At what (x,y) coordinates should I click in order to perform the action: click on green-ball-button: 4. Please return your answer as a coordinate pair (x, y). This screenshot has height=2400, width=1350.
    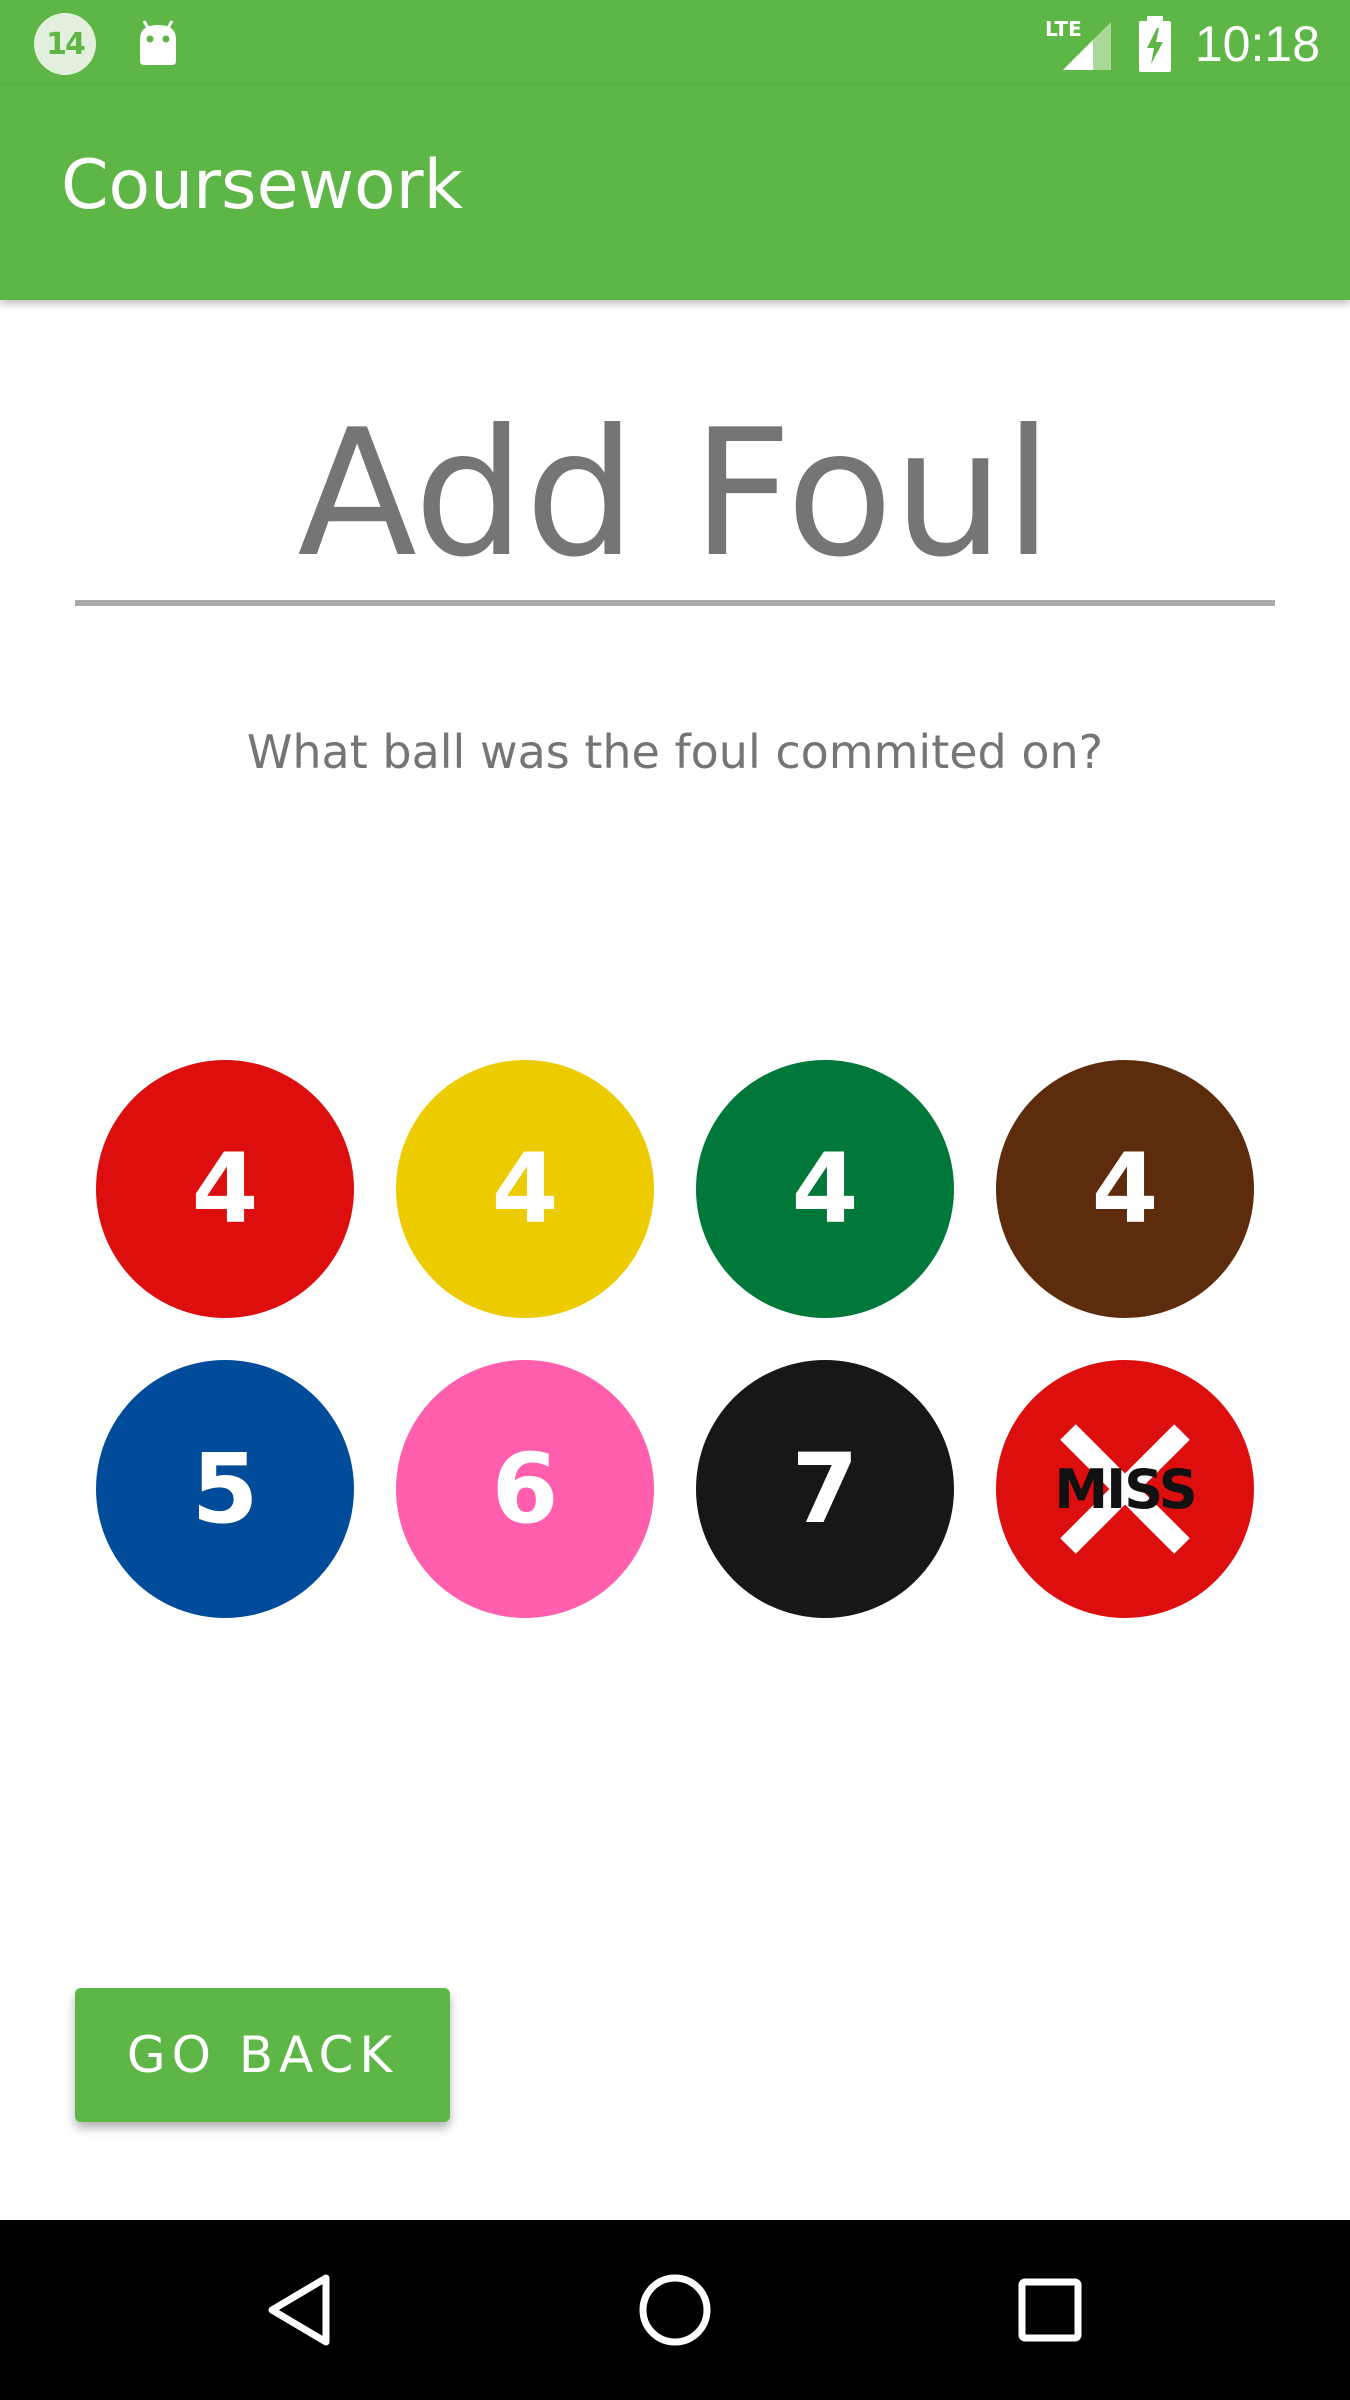
    Looking at the image, I should click on (825, 1189).